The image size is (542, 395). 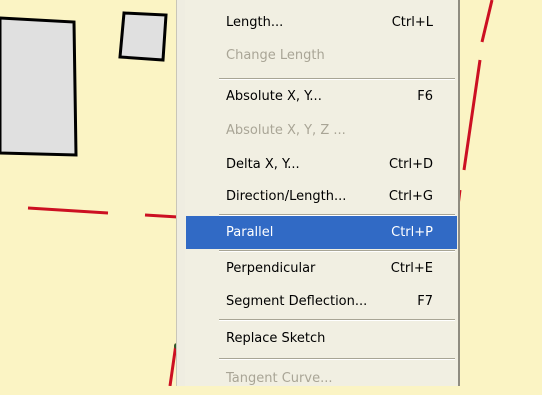 What do you see at coordinates (321, 164) in the screenshot?
I see `menu-item-delta-xy: Delta X, Y... Ctrl+D` at bounding box center [321, 164].